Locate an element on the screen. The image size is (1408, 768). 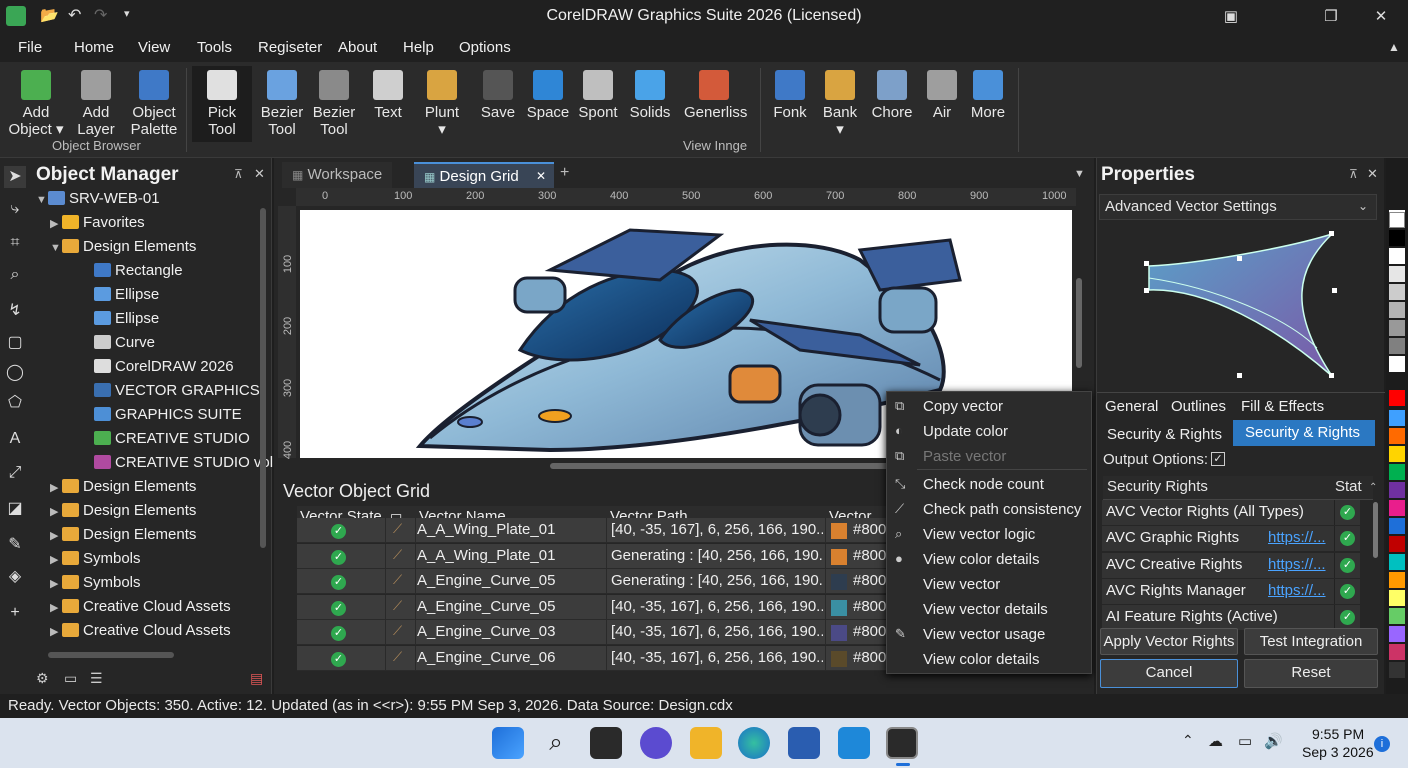
settings-dropdown: Advanced Vector Settings ⌄ is located at coordinates (1238, 207).